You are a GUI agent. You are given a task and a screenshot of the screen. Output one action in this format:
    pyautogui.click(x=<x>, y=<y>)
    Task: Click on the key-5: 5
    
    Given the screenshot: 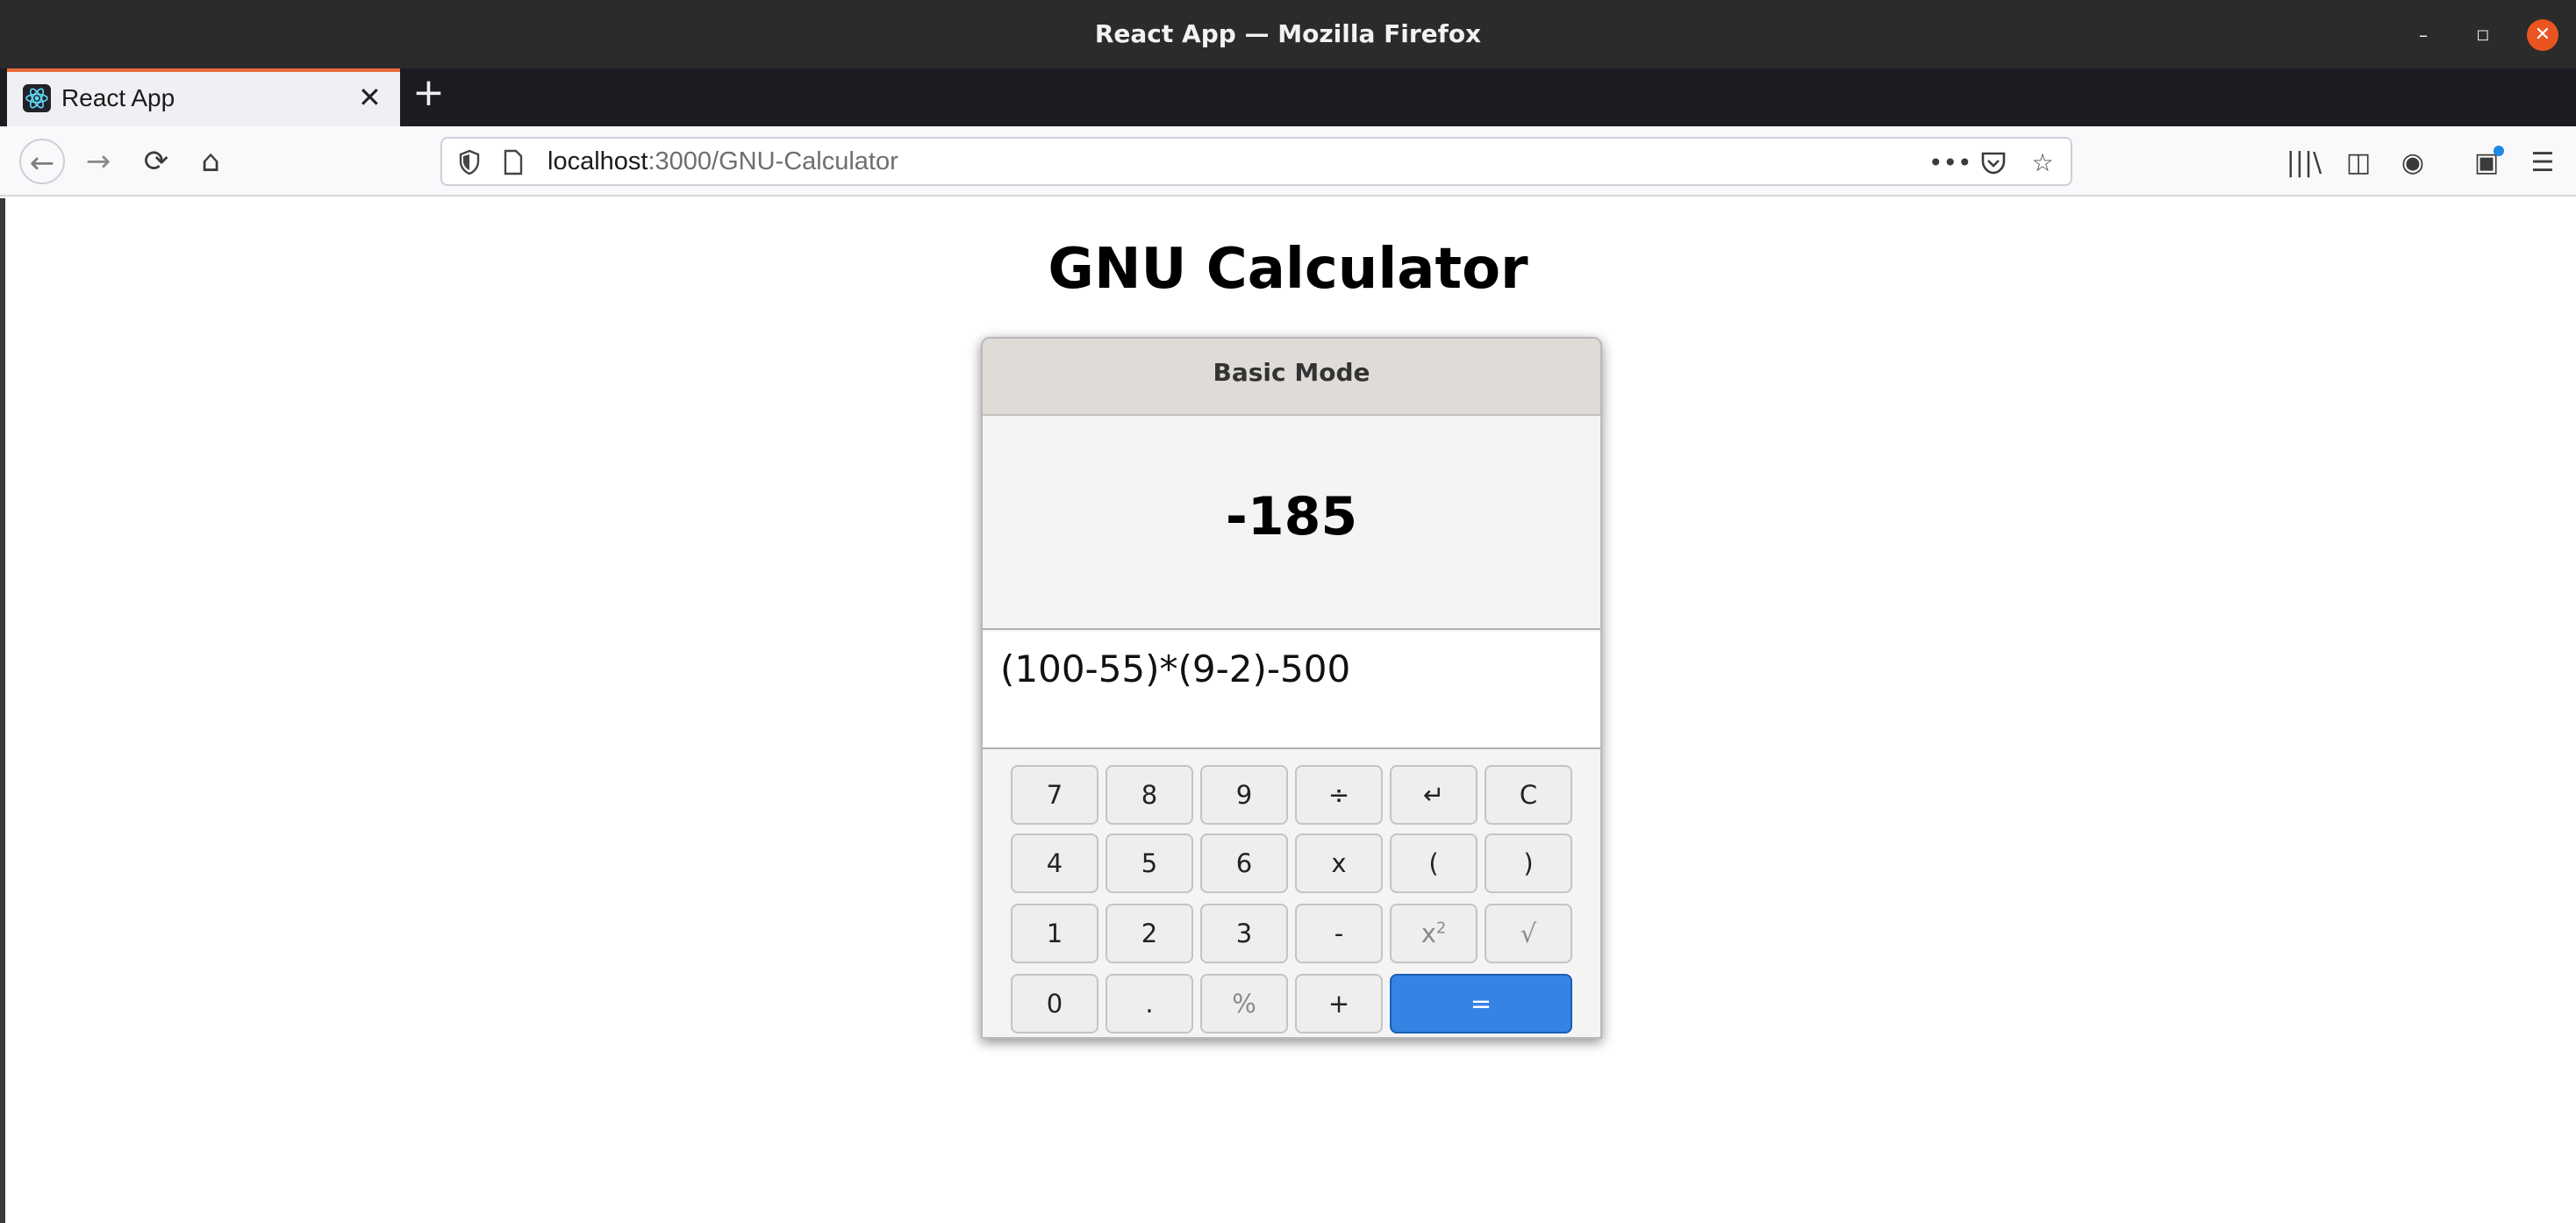 What is the action you would take?
    pyautogui.click(x=1149, y=863)
    